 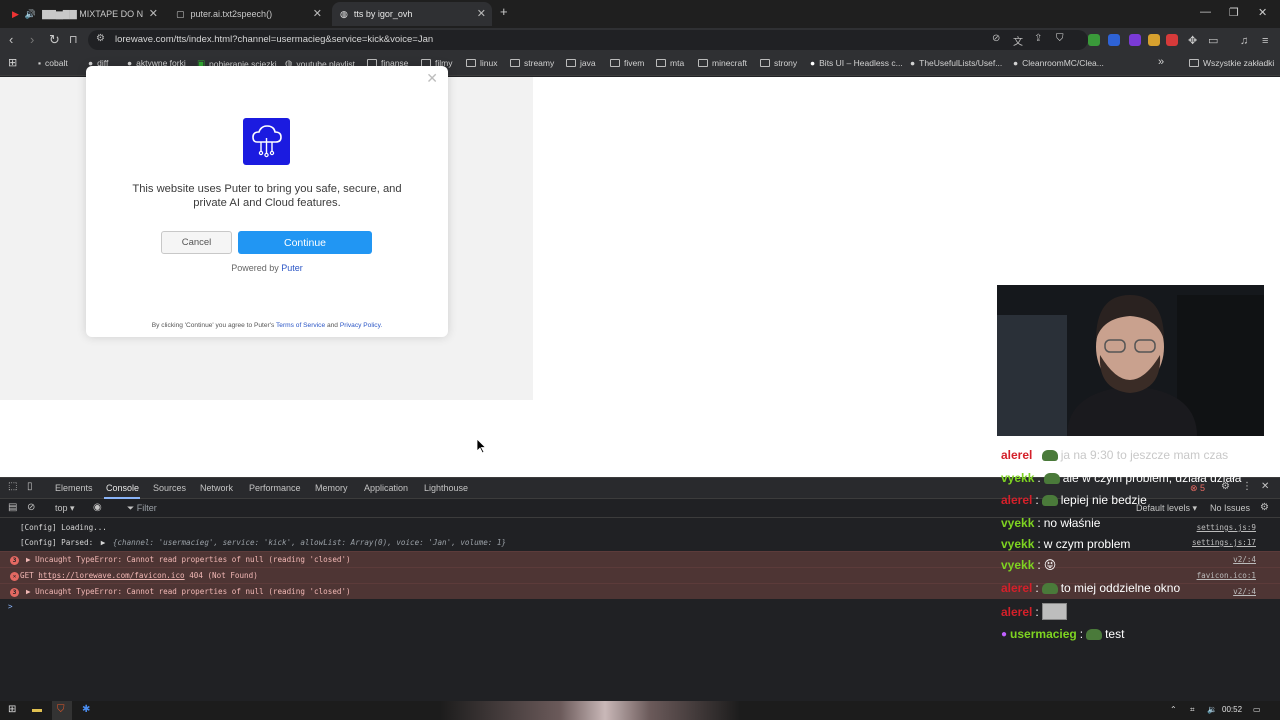 I want to click on volume-icon: 🔉, so click(x=1212, y=709).